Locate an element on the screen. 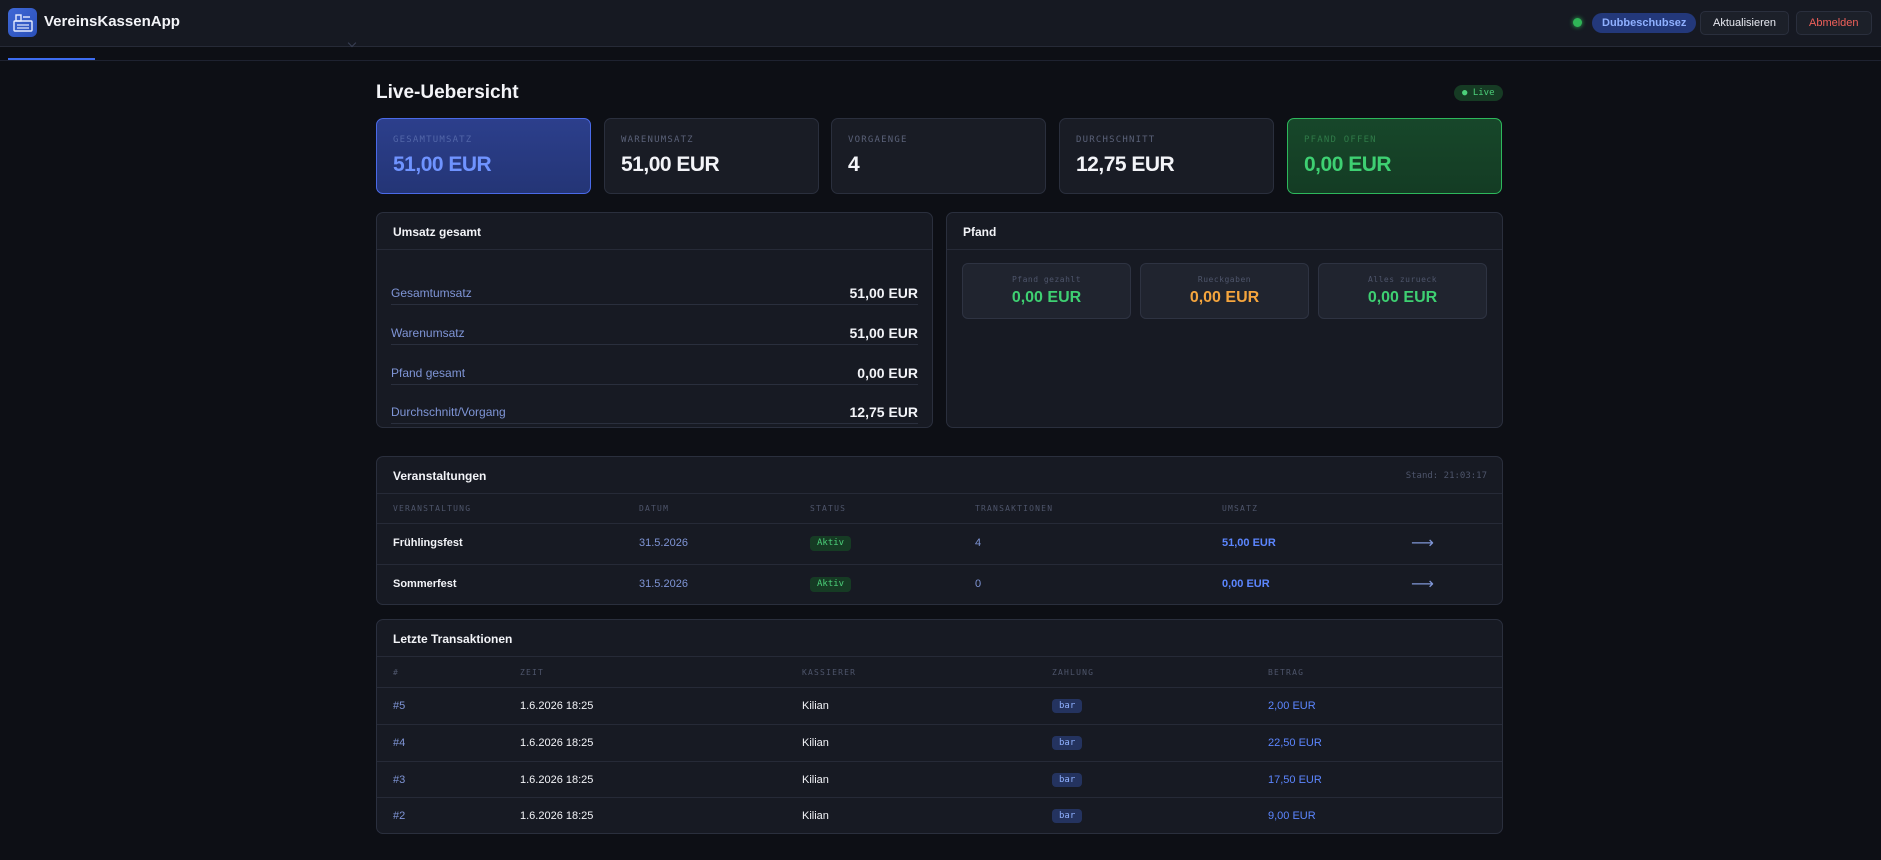 The width and height of the screenshot is (1881, 860). summary-label: Warenumsatz is located at coordinates (428, 333).